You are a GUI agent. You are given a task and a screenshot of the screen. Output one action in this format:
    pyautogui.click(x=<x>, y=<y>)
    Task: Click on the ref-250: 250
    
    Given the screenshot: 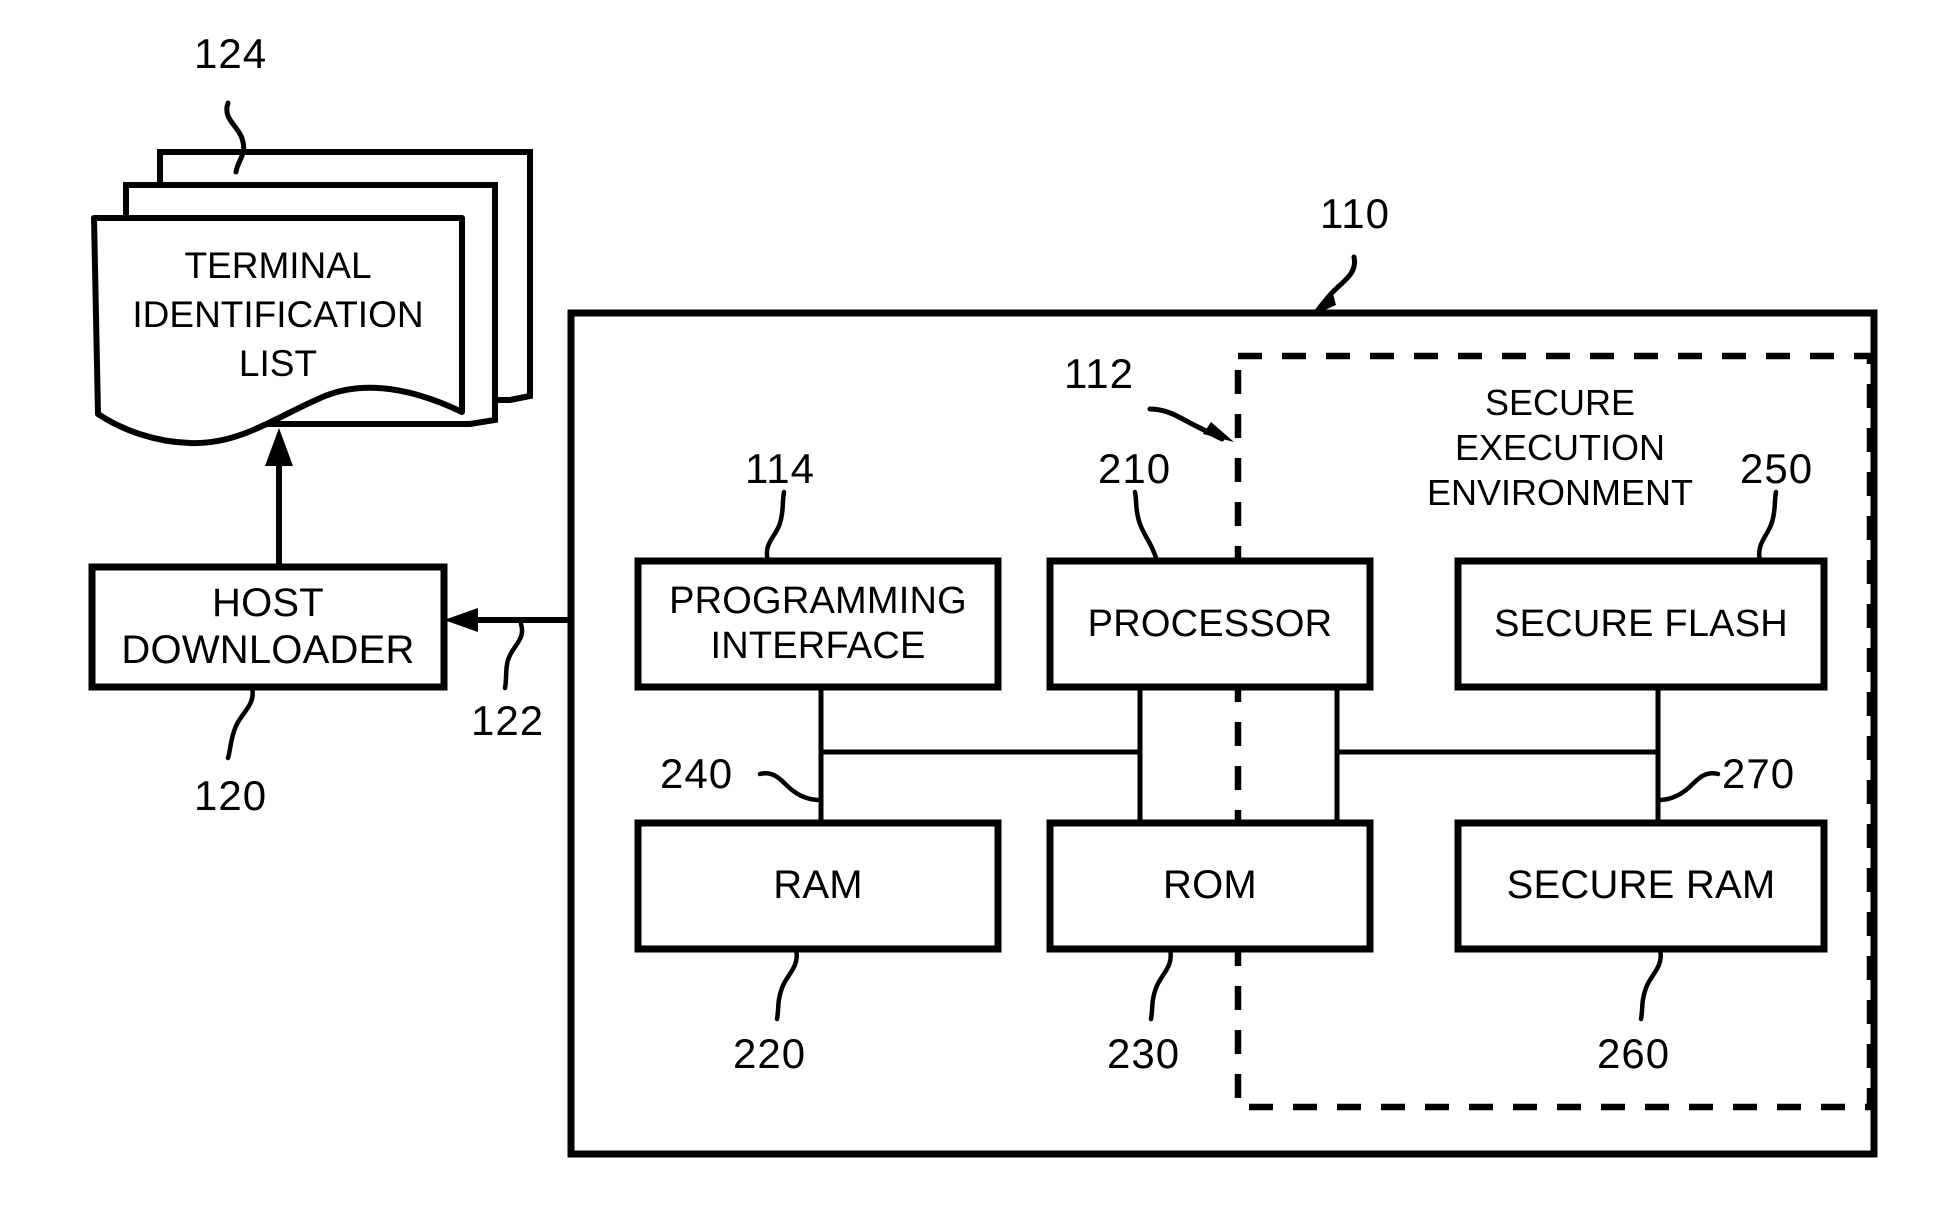 What is the action you would take?
    pyautogui.click(x=1777, y=468)
    